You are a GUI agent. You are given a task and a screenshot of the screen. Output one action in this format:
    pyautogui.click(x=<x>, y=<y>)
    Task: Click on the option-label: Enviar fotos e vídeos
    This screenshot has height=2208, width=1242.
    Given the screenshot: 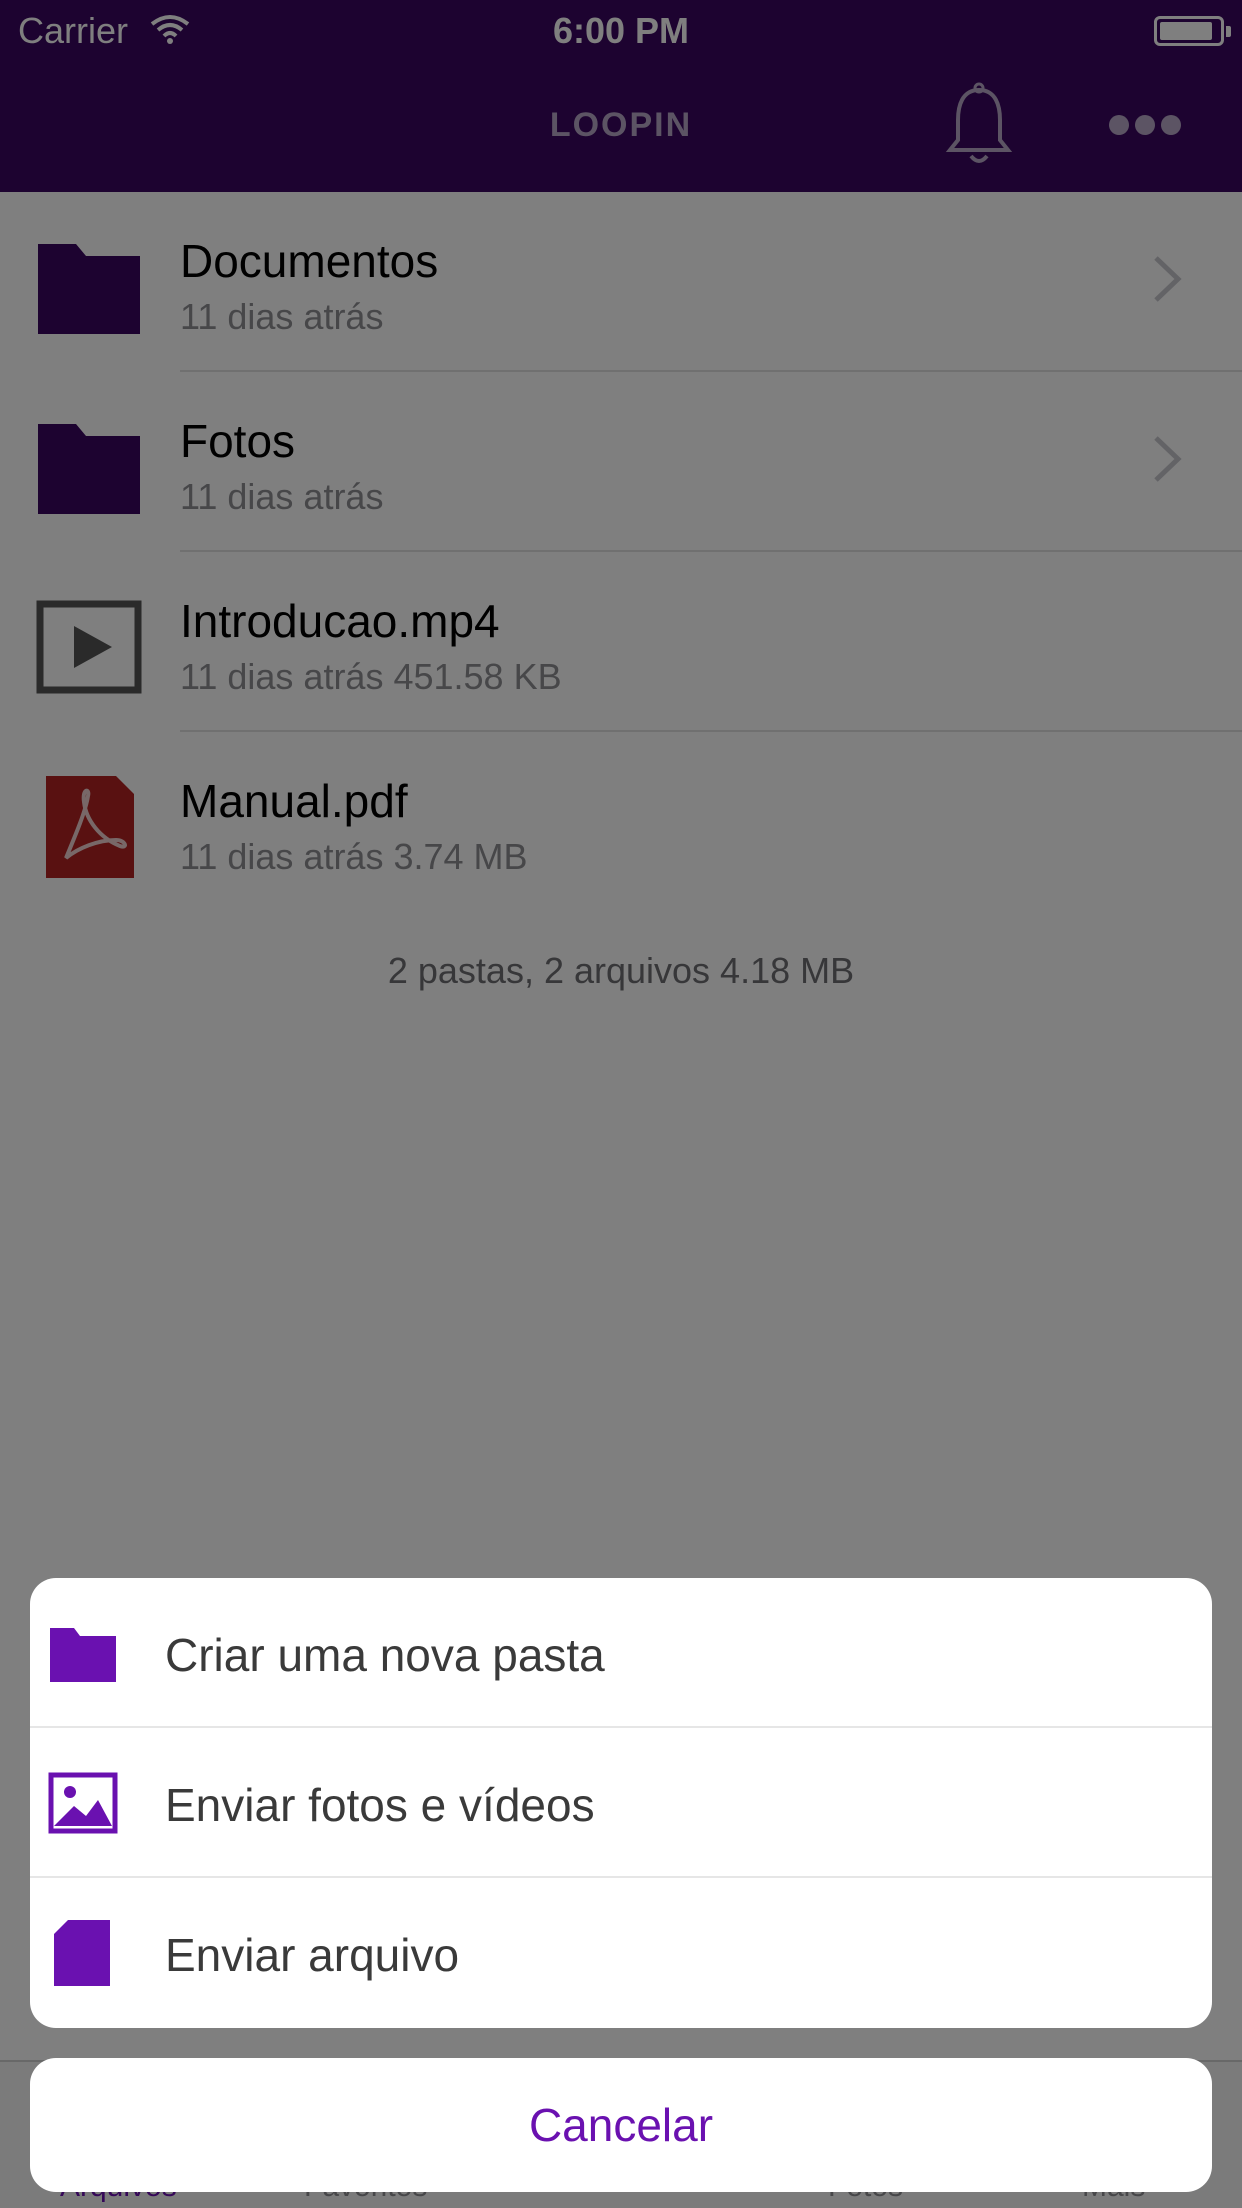 What is the action you would take?
    pyautogui.click(x=380, y=1805)
    